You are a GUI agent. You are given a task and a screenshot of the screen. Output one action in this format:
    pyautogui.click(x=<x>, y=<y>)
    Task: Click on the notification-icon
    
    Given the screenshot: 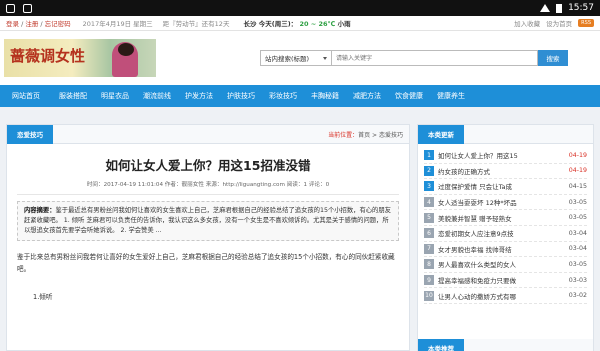 What is the action you would take?
    pyautogui.click(x=10, y=8)
    